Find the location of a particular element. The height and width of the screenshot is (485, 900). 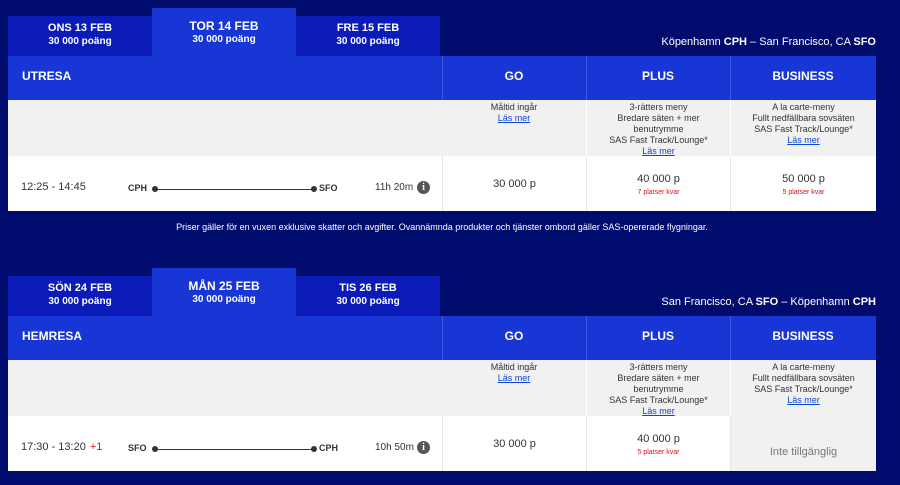

destination-code: CPH is located at coordinates (329, 448).